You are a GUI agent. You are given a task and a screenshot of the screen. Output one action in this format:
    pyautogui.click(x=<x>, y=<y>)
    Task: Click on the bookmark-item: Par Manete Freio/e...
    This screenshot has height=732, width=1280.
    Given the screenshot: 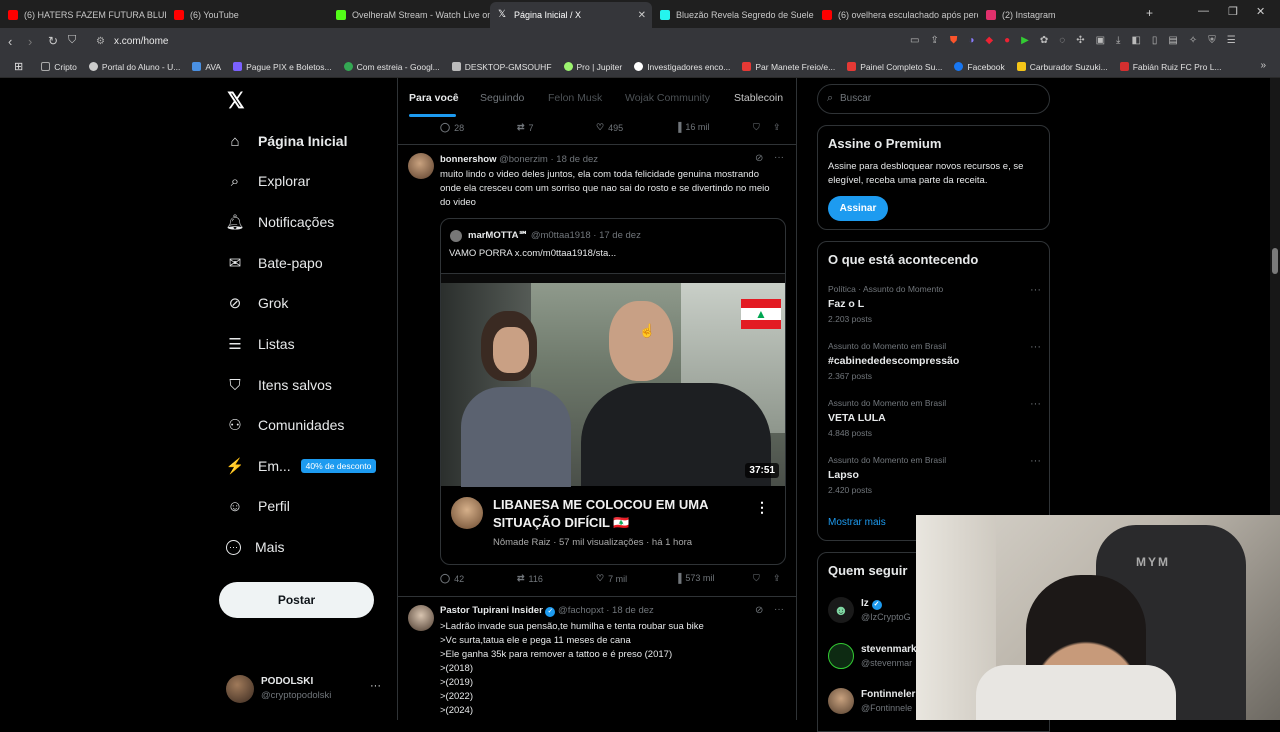 What is the action you would take?
    pyautogui.click(x=788, y=67)
    